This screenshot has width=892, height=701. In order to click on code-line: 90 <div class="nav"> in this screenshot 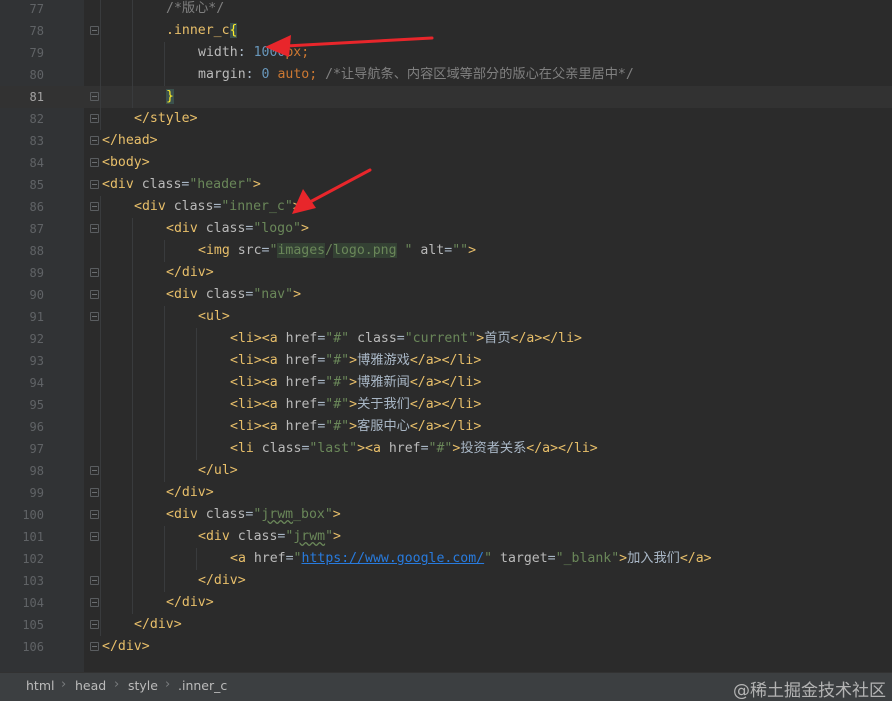, I will do `click(446, 295)`.